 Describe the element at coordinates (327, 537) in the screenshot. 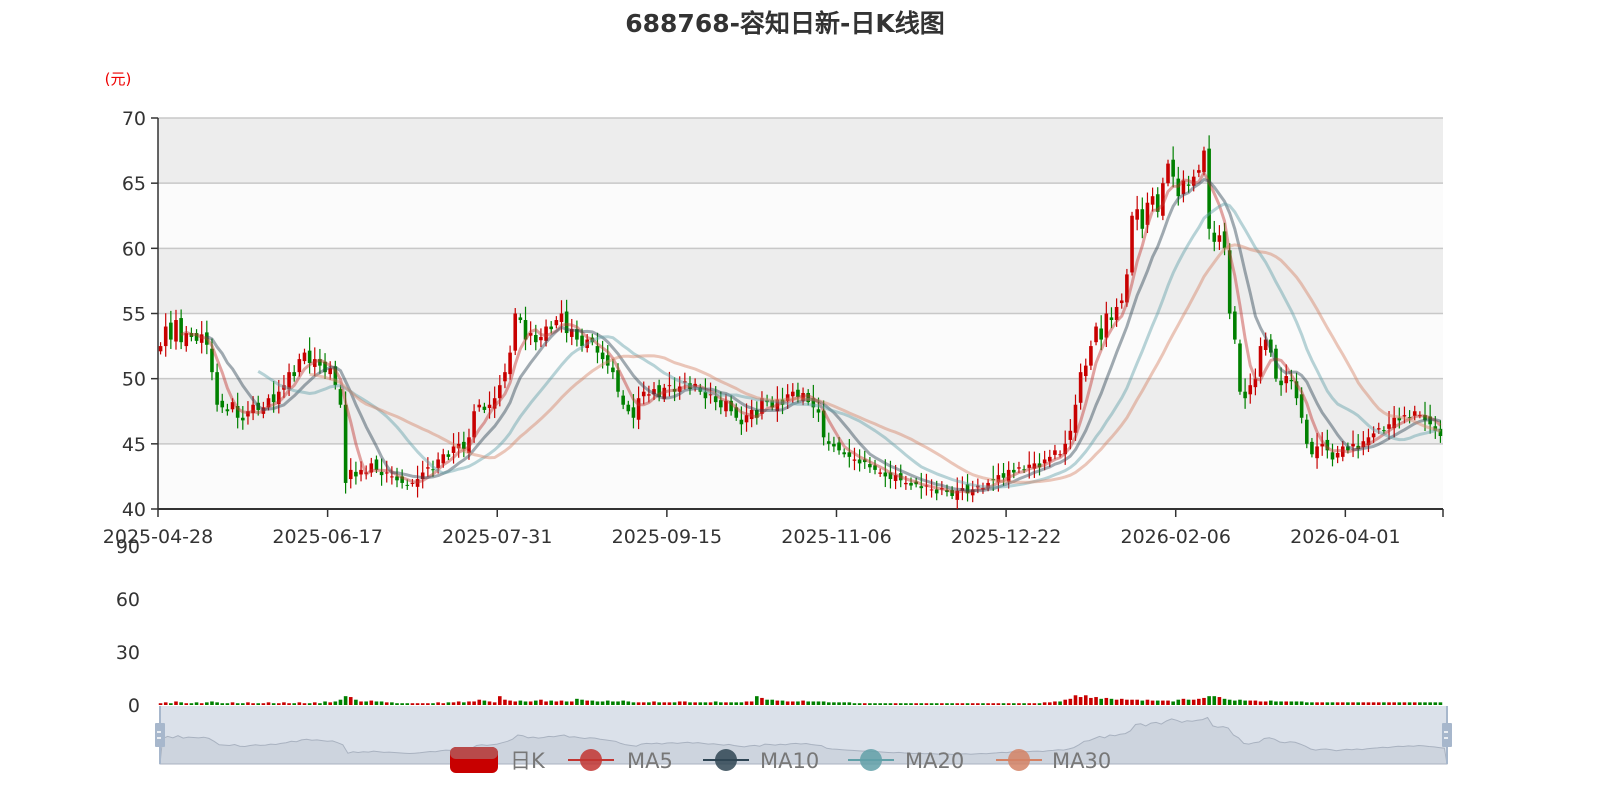

I see `x-tick-label: 2025-06-17` at that location.